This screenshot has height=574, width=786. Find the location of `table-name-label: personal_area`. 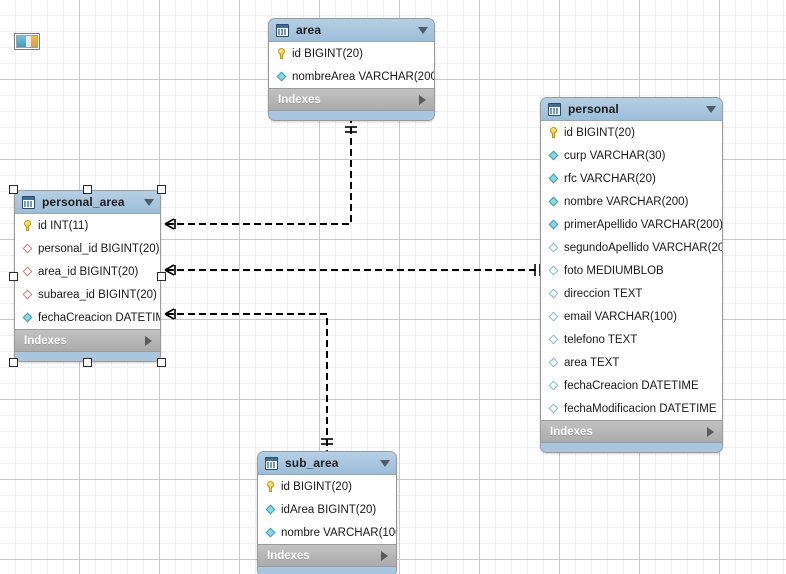

table-name-label: personal_area is located at coordinates (83, 202).